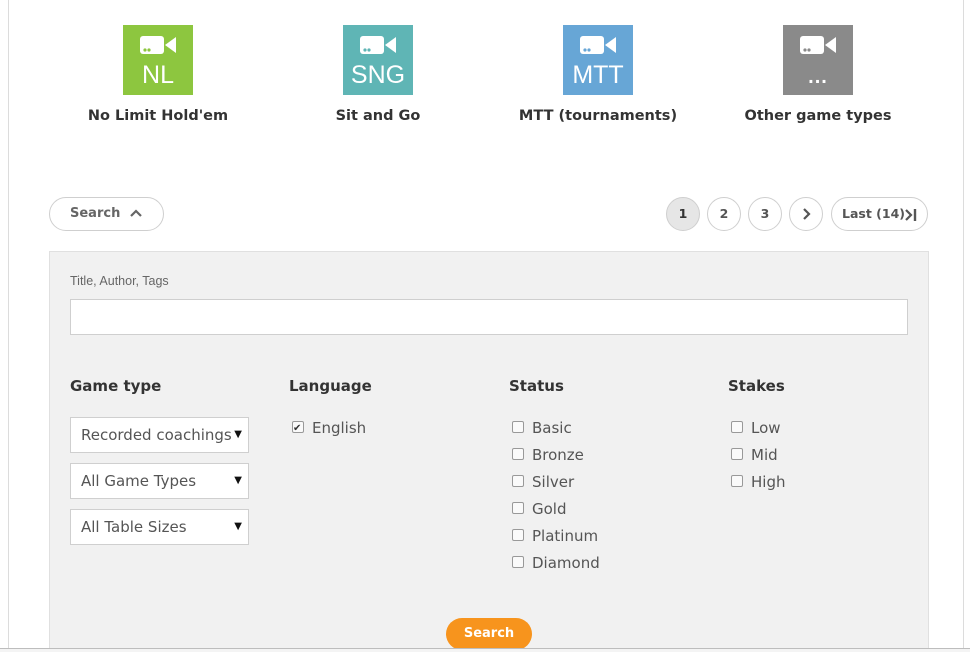 Image resolution: width=970 pixels, height=652 pixels. I want to click on status-checkbox-platinum: Platinum, so click(554, 539).